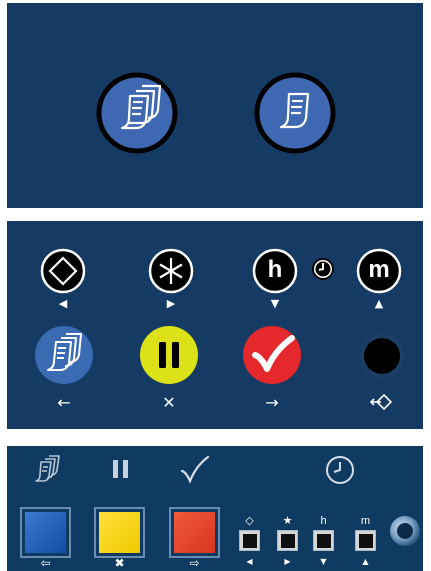 The width and height of the screenshot is (431, 571). I want to click on left-caption-icon: ◀, so click(63, 303).